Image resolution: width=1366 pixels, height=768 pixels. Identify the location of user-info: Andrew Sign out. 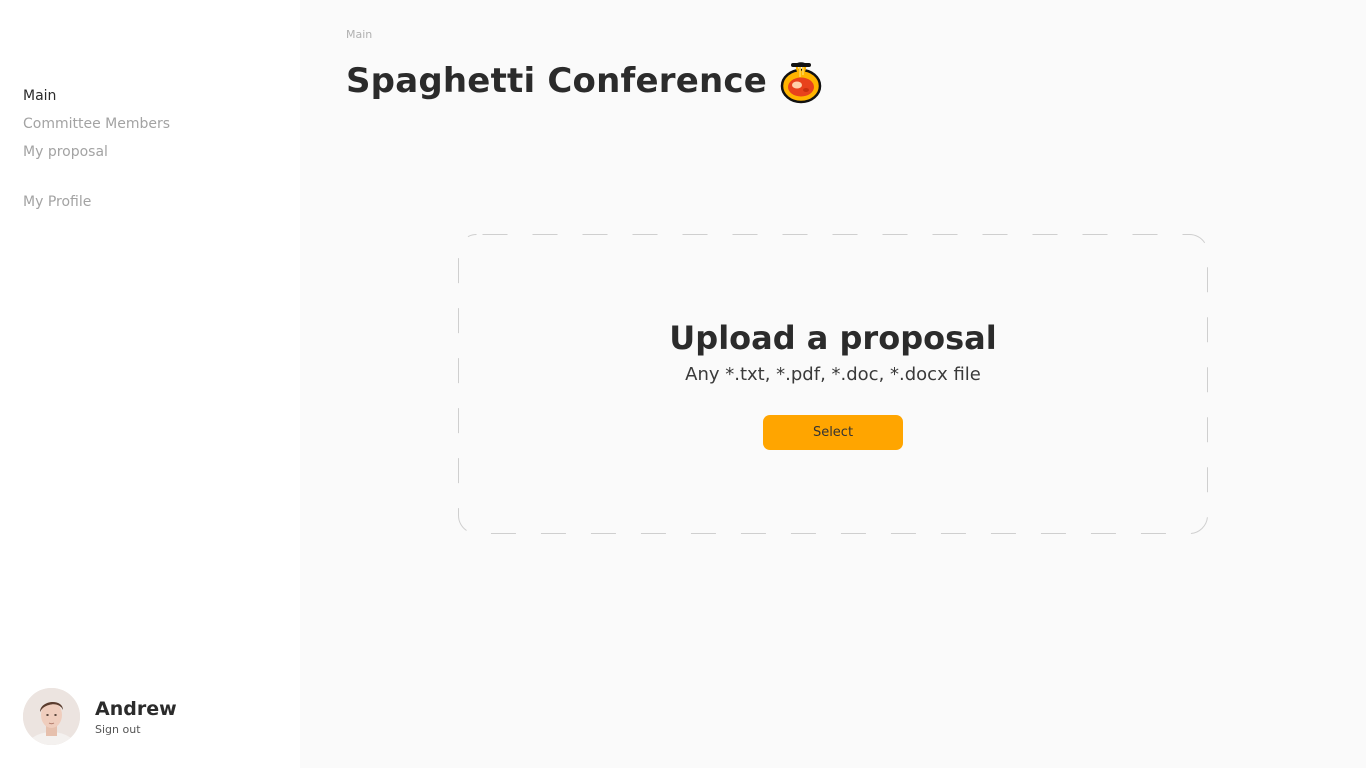
(136, 717).